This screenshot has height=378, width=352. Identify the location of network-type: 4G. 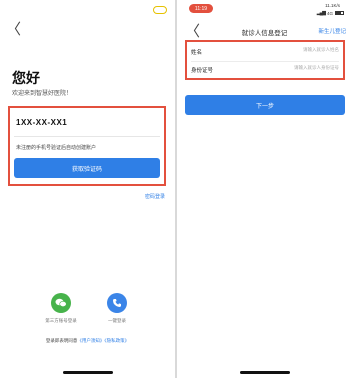
(329, 13).